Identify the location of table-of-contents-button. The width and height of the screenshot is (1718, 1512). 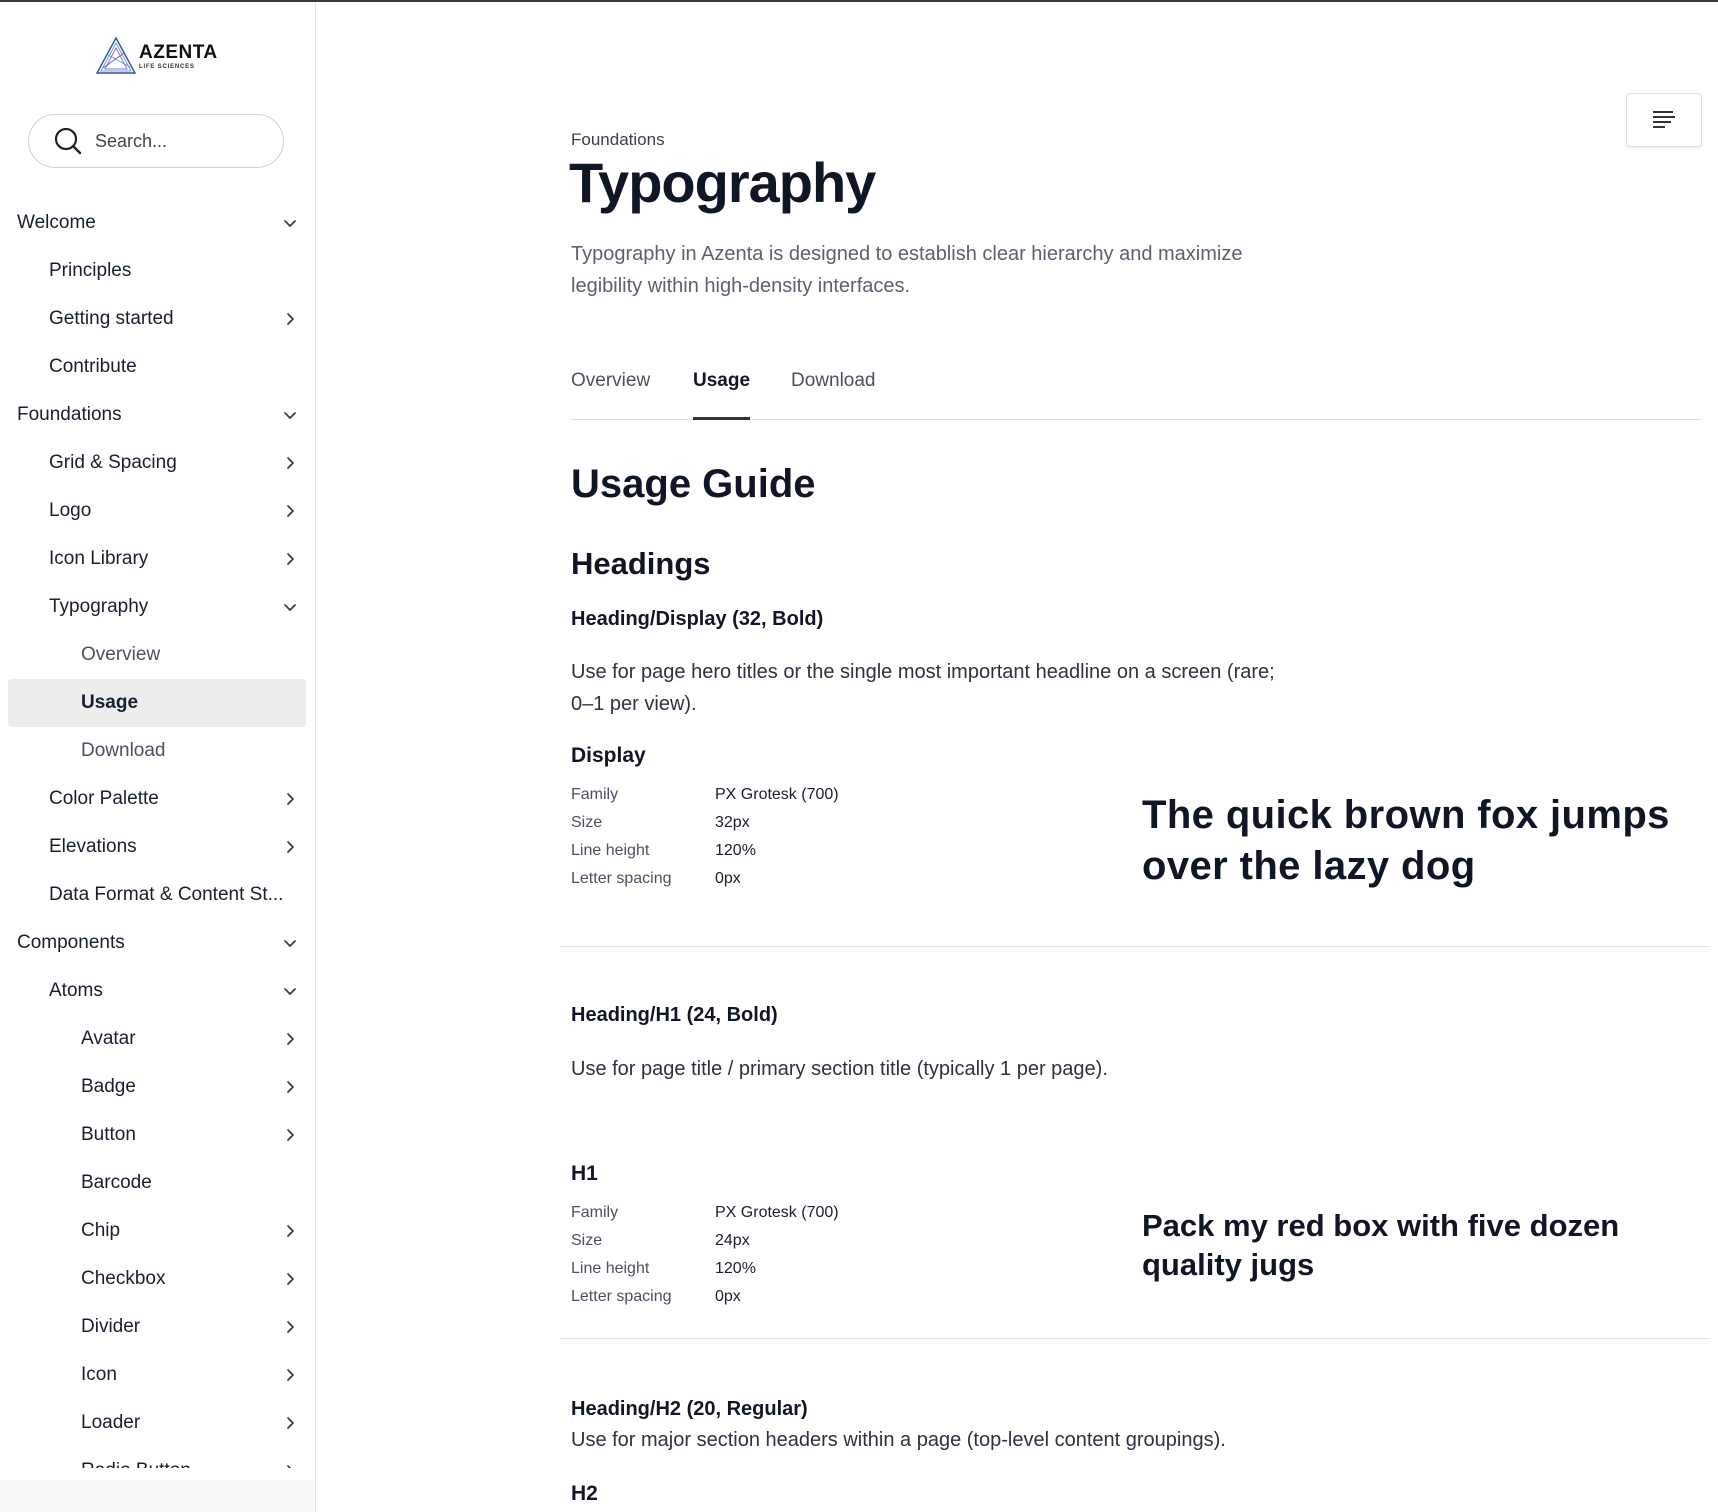
(1664, 120).